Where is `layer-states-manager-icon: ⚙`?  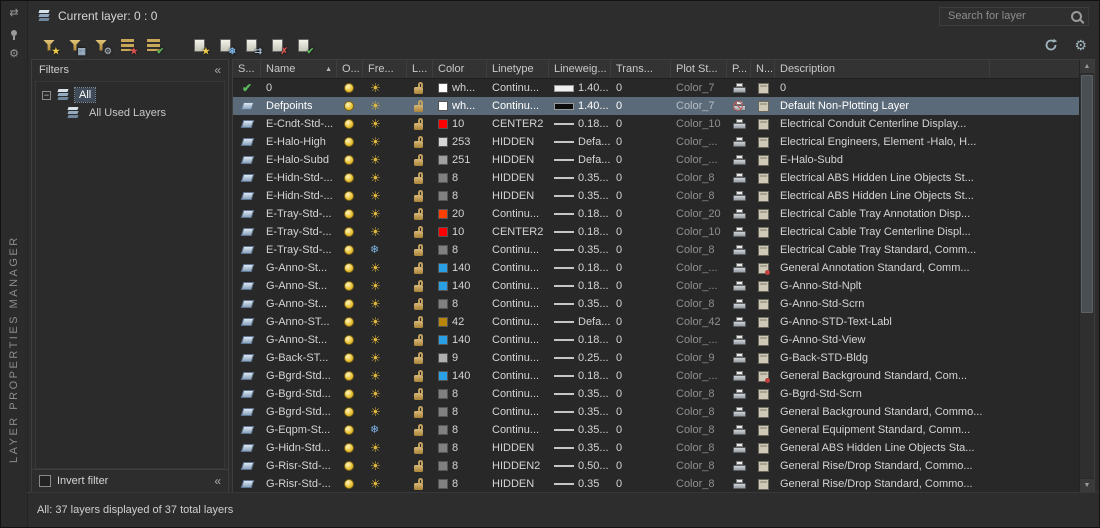 layer-states-manager-icon: ⚙ is located at coordinates (101, 46).